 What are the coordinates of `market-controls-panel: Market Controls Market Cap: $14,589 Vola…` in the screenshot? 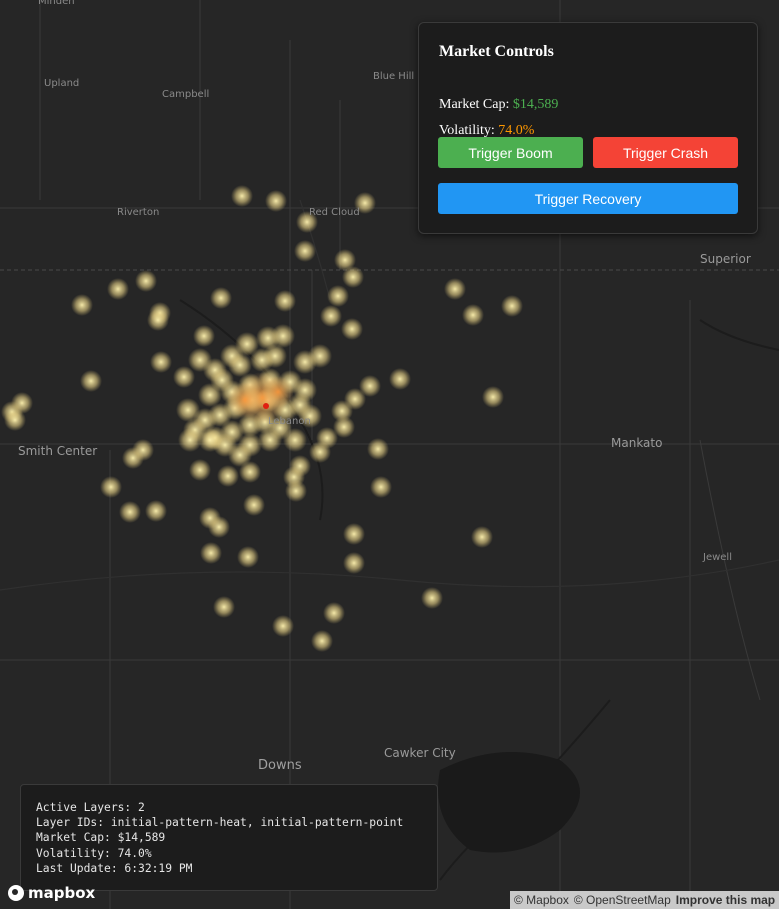 It's located at (588, 128).